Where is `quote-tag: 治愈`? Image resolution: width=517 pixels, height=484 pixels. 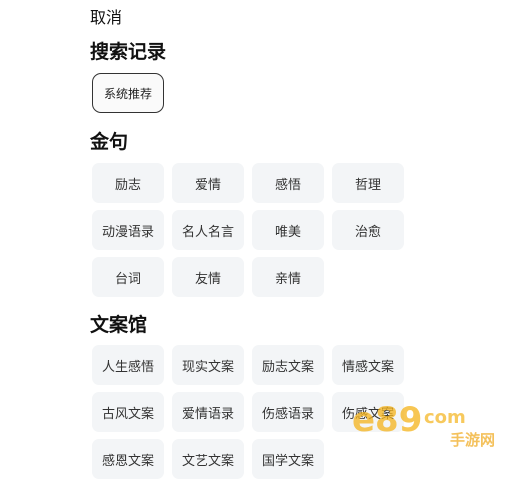 quote-tag: 治愈 is located at coordinates (368, 230).